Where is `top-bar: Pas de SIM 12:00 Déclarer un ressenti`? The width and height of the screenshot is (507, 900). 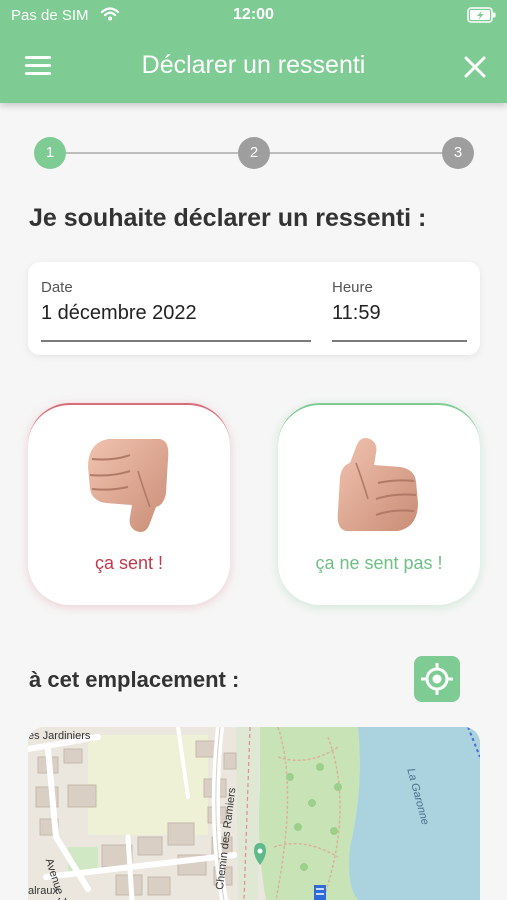
top-bar: Pas de SIM 12:00 Déclarer un ressenti is located at coordinates (253, 51).